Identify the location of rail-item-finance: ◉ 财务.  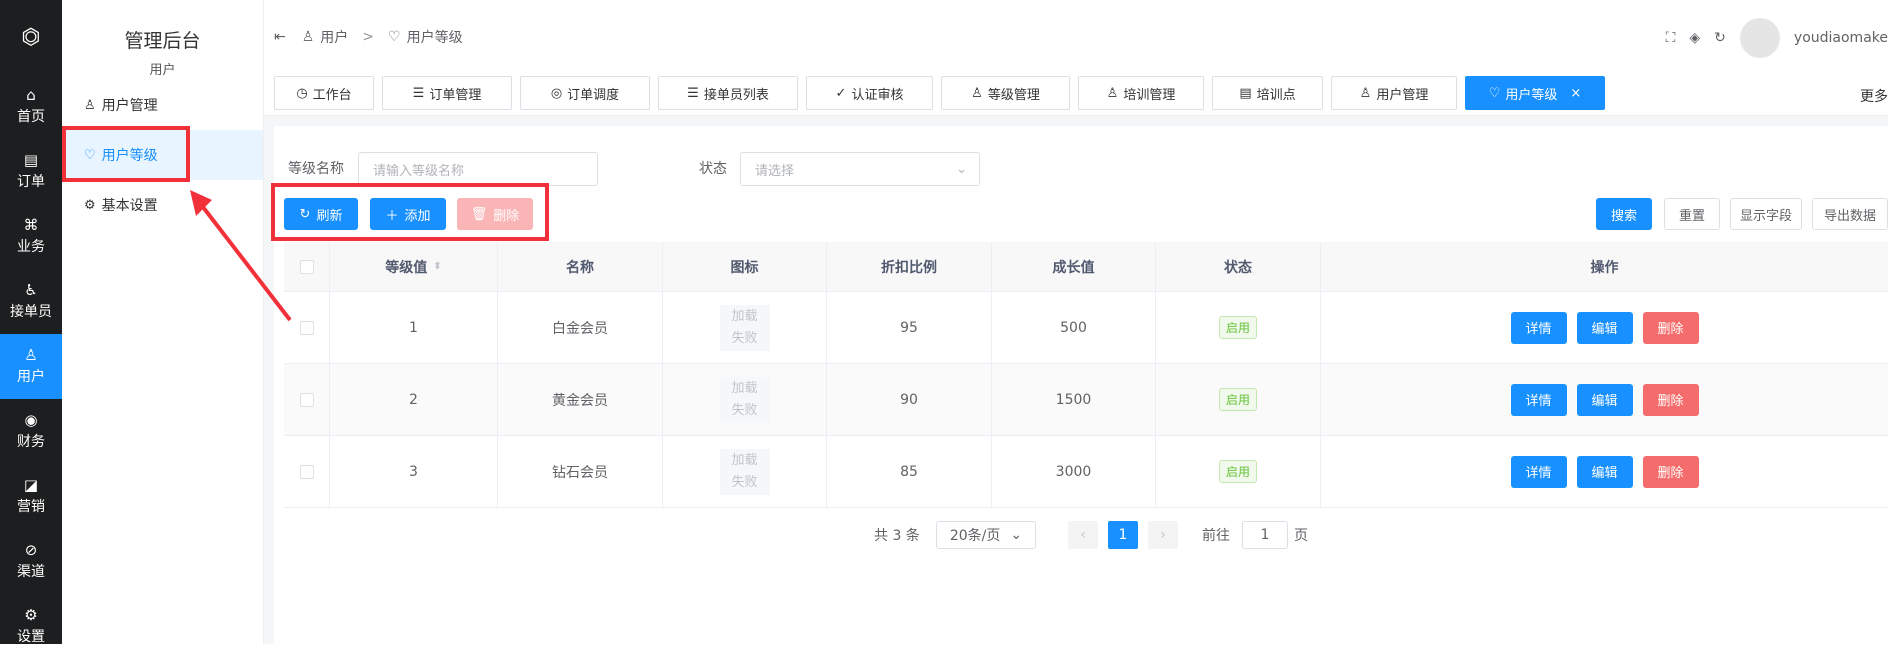
(31, 431).